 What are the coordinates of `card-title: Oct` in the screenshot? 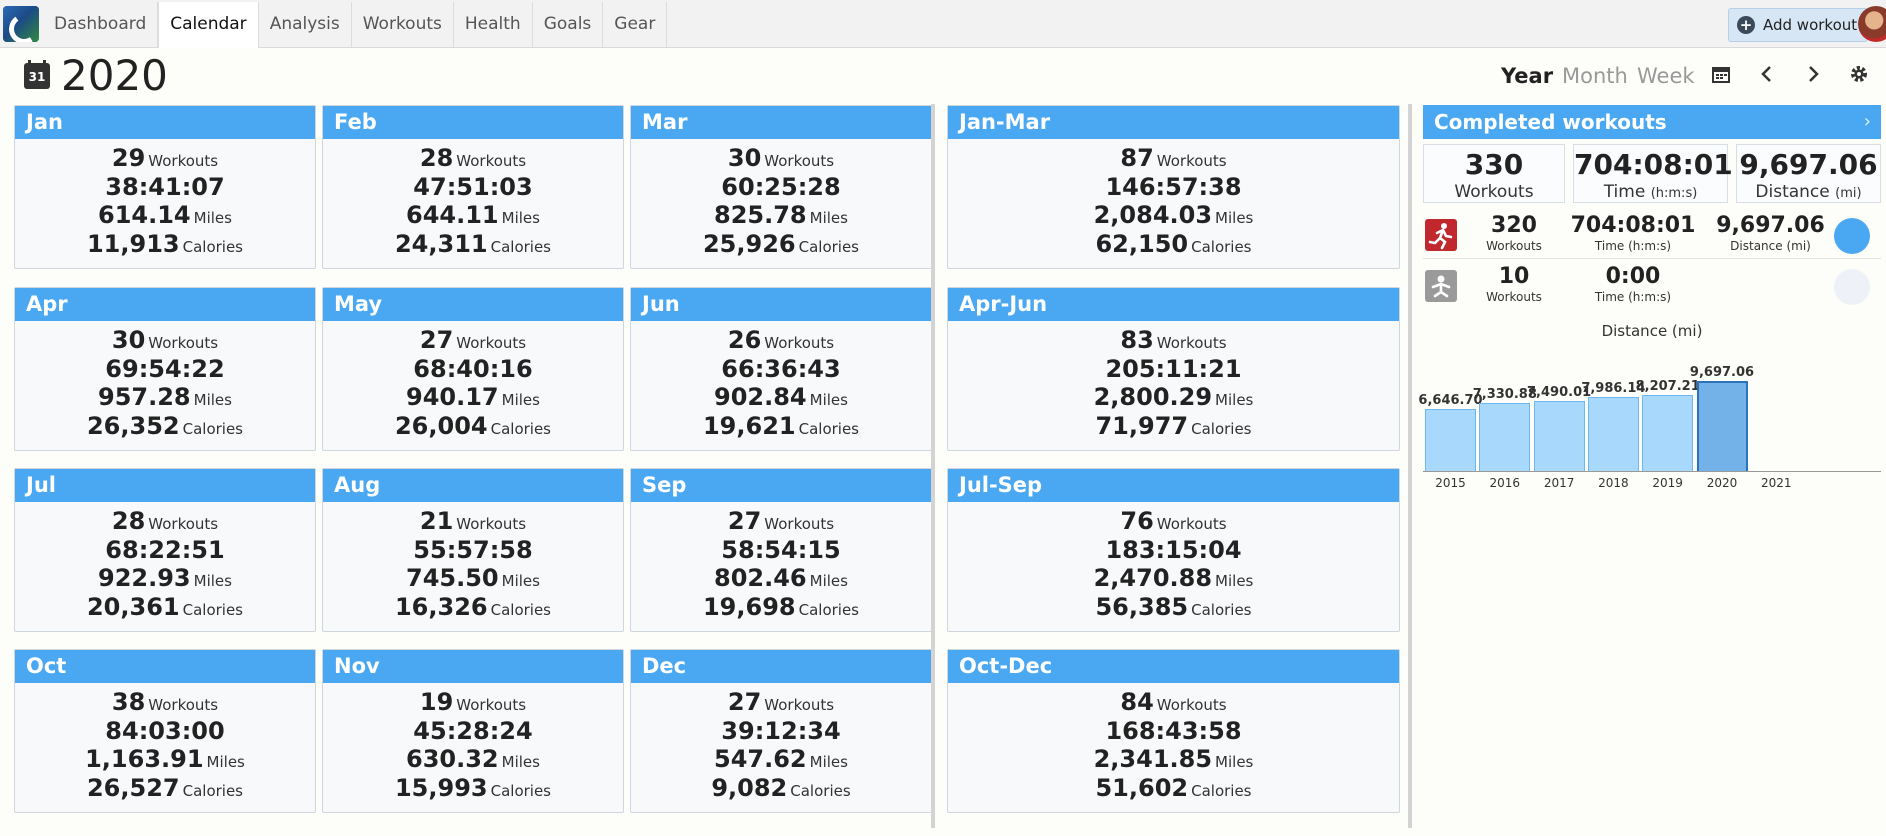 It's located at (165, 666).